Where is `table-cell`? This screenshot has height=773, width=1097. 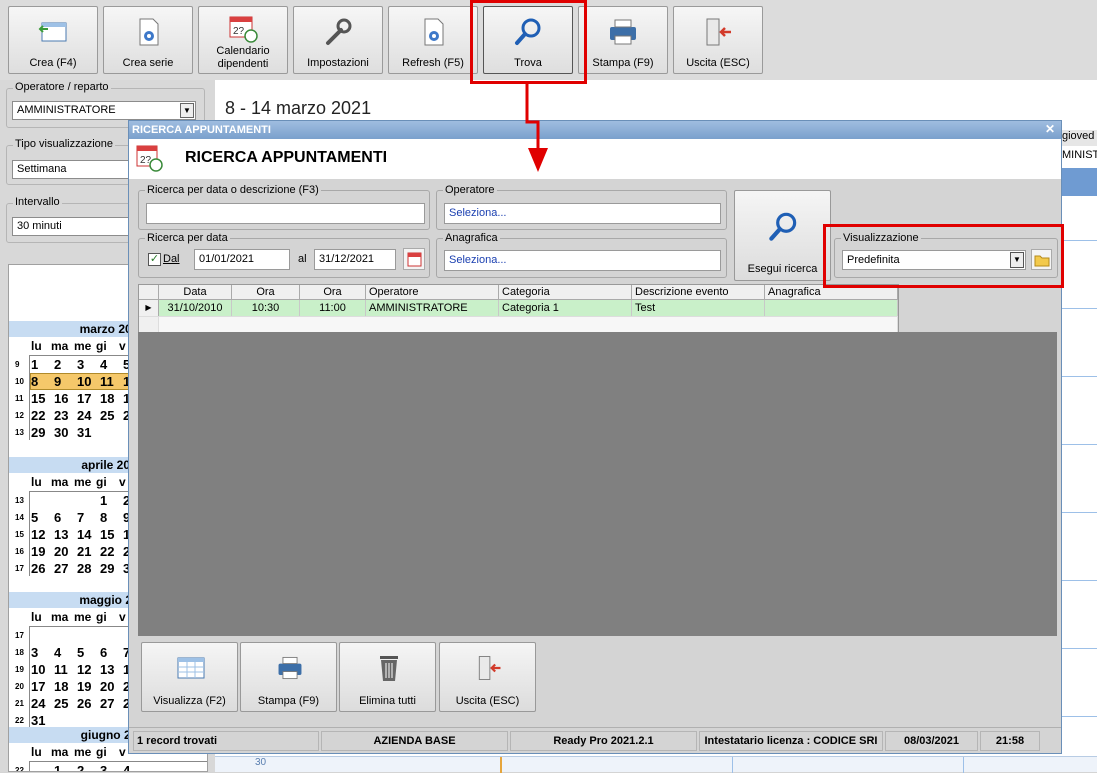 table-cell is located at coordinates (831, 308).